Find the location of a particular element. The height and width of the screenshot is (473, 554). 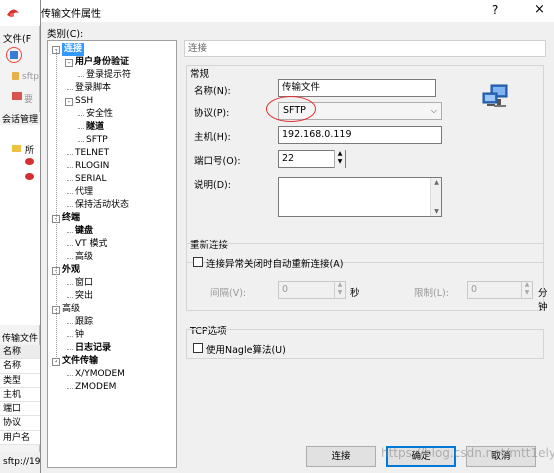

tree-item: ZMODEM is located at coordinates (95, 387).